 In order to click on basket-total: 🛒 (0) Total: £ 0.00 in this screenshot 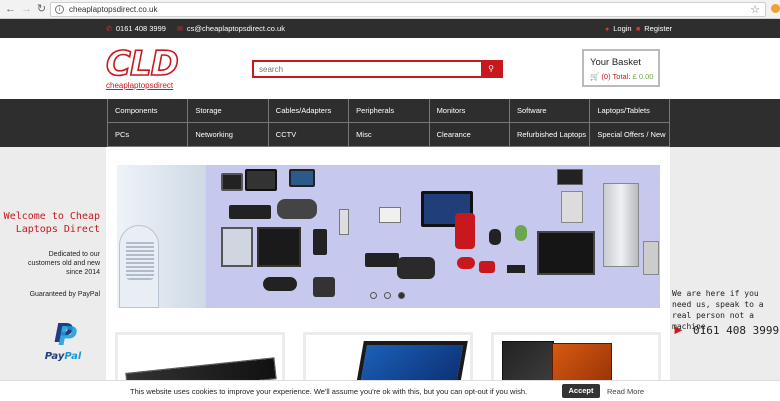, I will do `click(622, 76)`.